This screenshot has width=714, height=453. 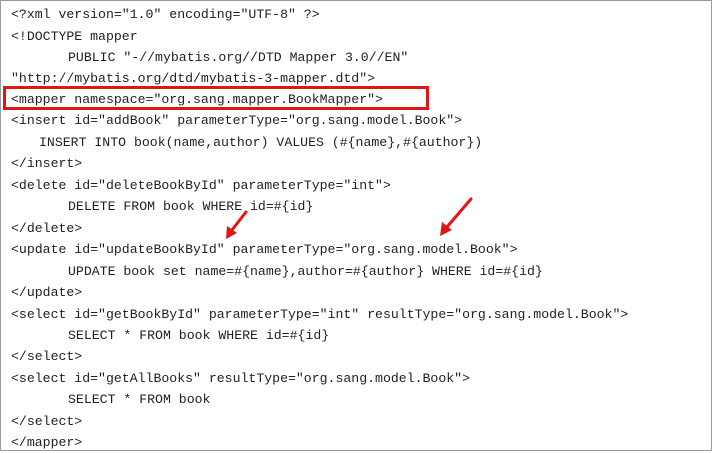 What do you see at coordinates (456, 216) in the screenshot?
I see `arrow-to-parameter-type-icon` at bounding box center [456, 216].